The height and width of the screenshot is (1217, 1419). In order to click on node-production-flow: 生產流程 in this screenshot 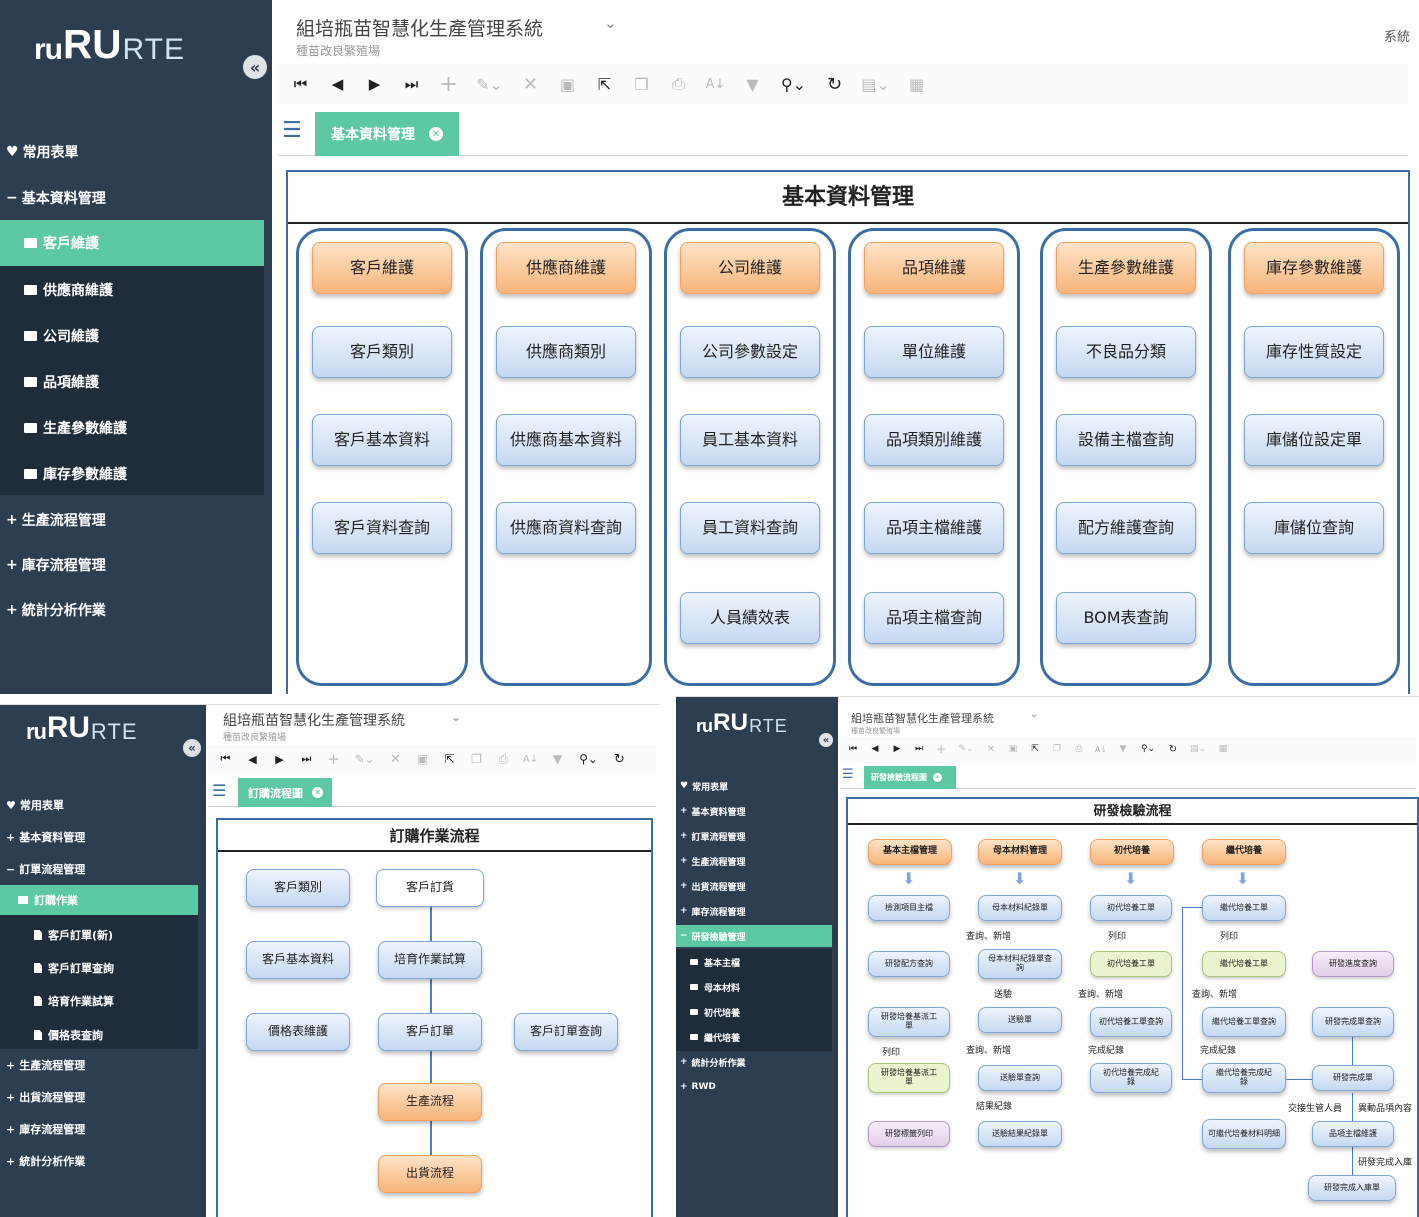, I will do `click(430, 1102)`.